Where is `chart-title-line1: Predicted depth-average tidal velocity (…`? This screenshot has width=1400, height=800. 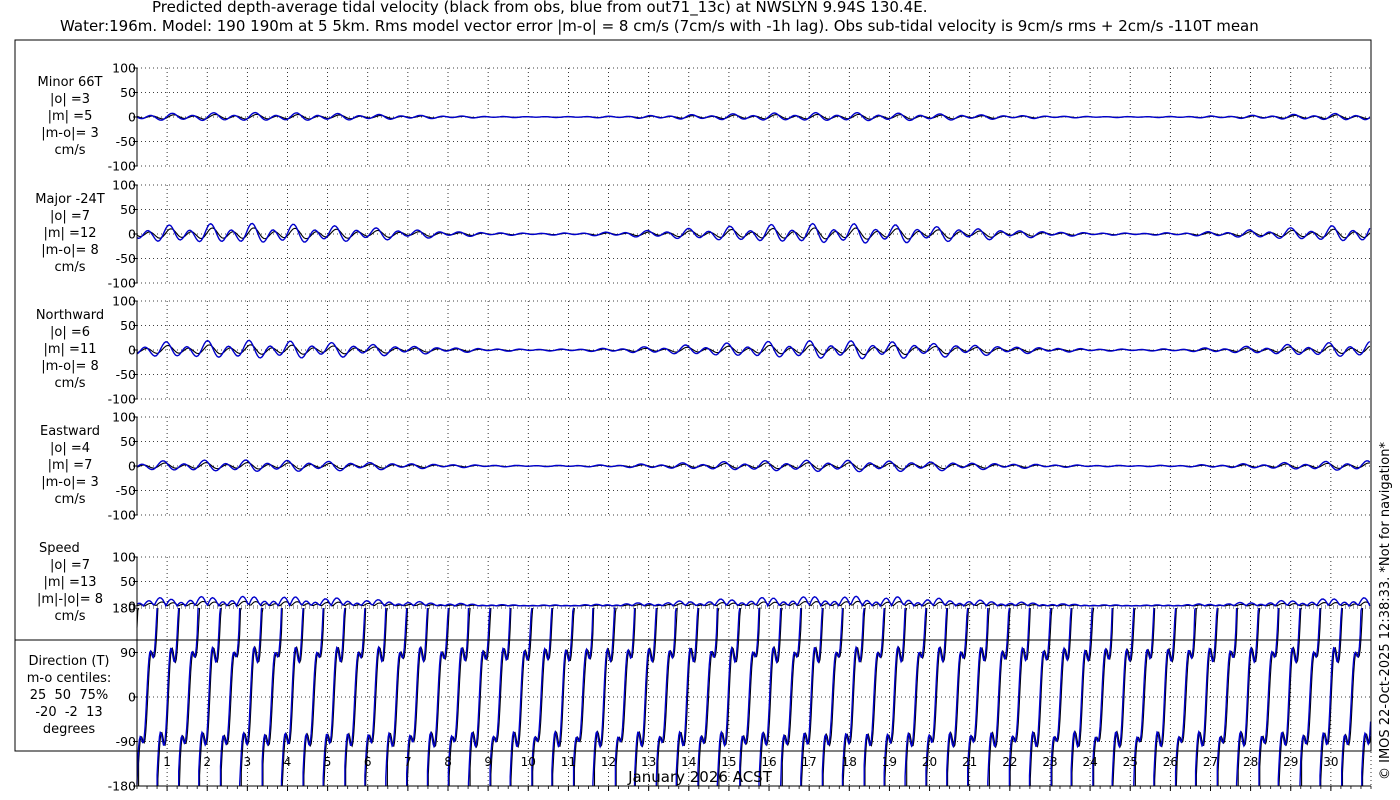 chart-title-line1: Predicted depth-average tidal velocity (… is located at coordinates (540, 8).